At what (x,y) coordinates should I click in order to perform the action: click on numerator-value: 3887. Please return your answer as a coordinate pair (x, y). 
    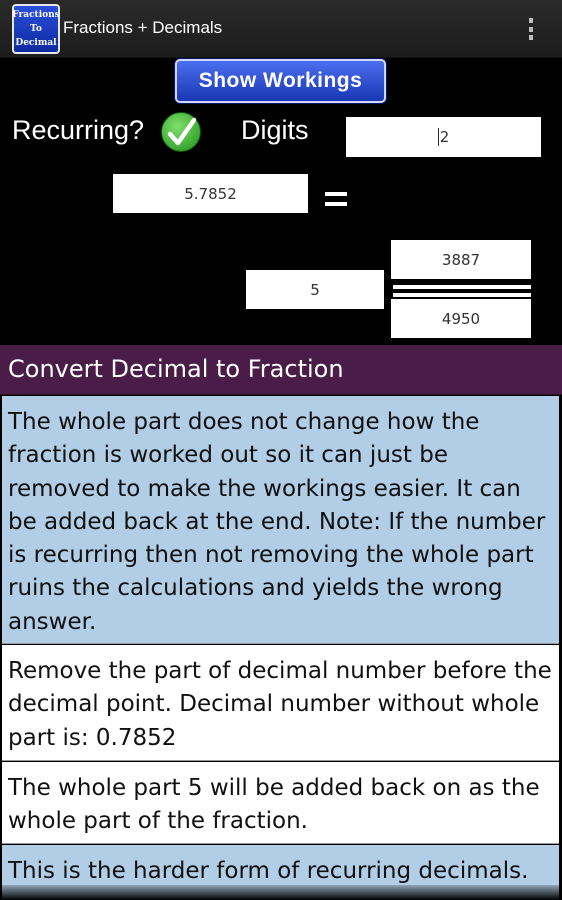
    Looking at the image, I should click on (461, 259).